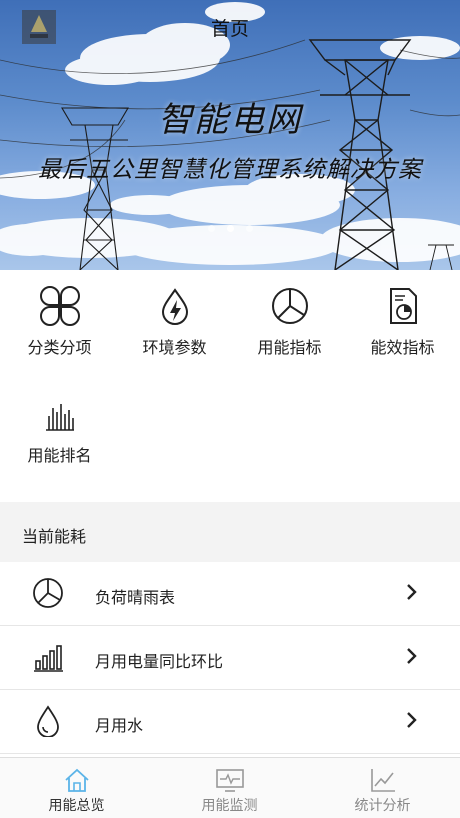 Image resolution: width=460 pixels, height=818 pixels. Describe the element at coordinates (174, 347) in the screenshot. I see `feature-label: 环境参数` at that location.